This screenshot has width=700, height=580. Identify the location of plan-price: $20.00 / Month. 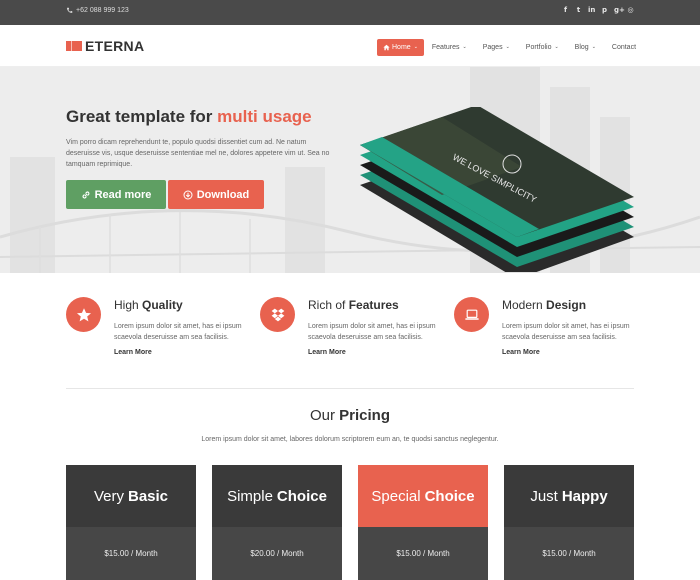
(277, 553).